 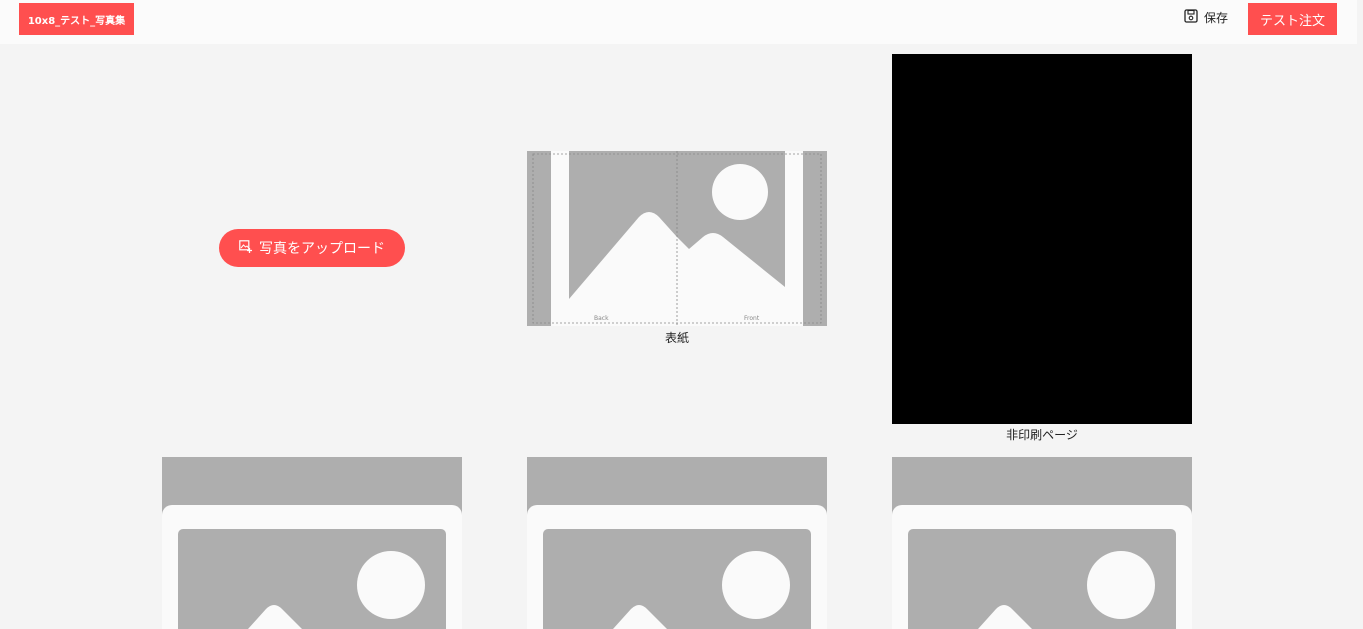 I want to click on cover-front-label: Front, so click(x=752, y=318).